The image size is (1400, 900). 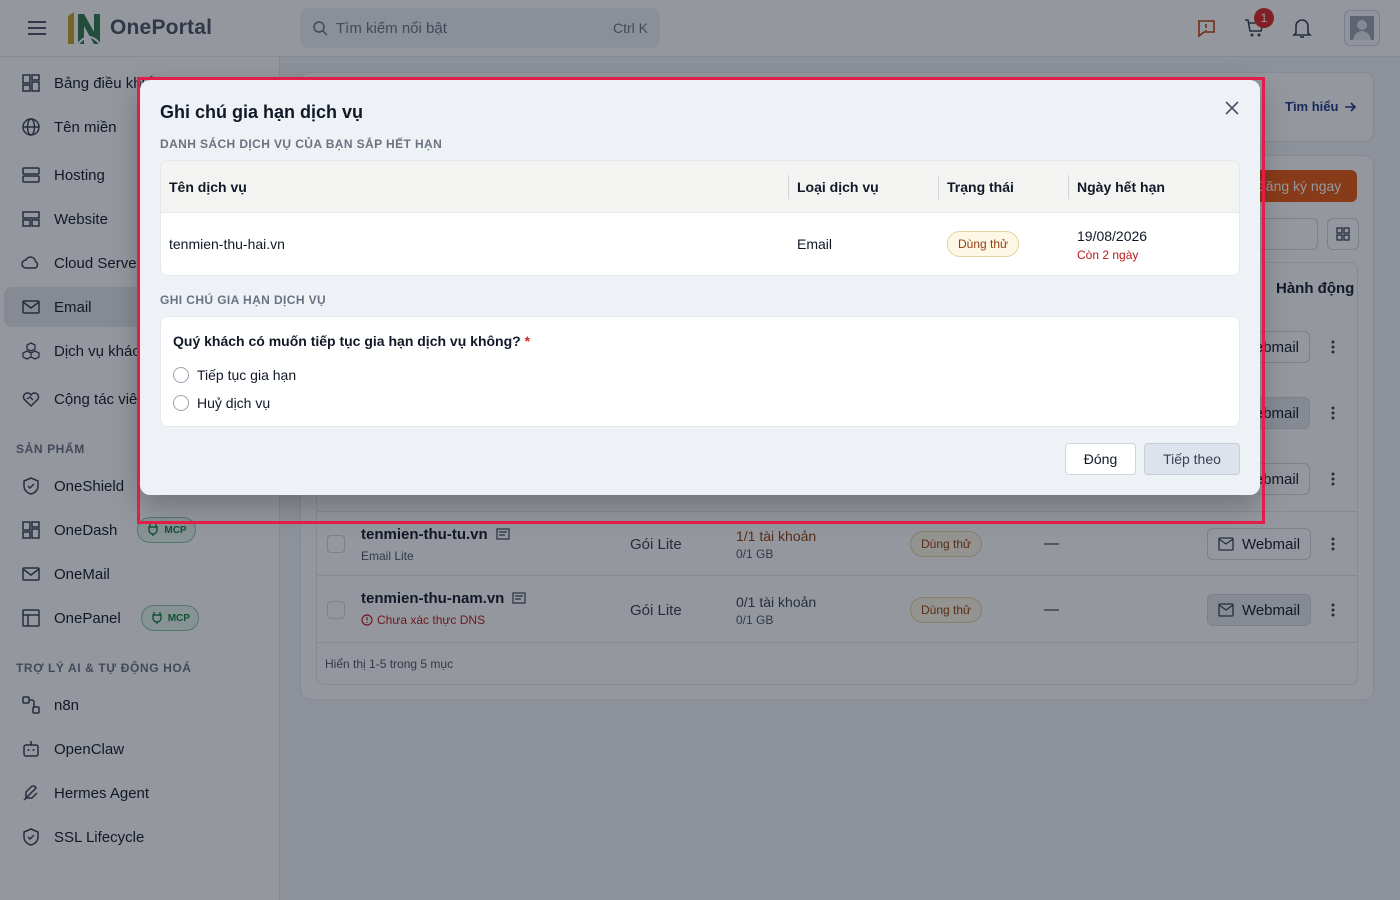 What do you see at coordinates (262, 112) in the screenshot?
I see `modal-title: Ghi chú gia hạn dịch vụ` at bounding box center [262, 112].